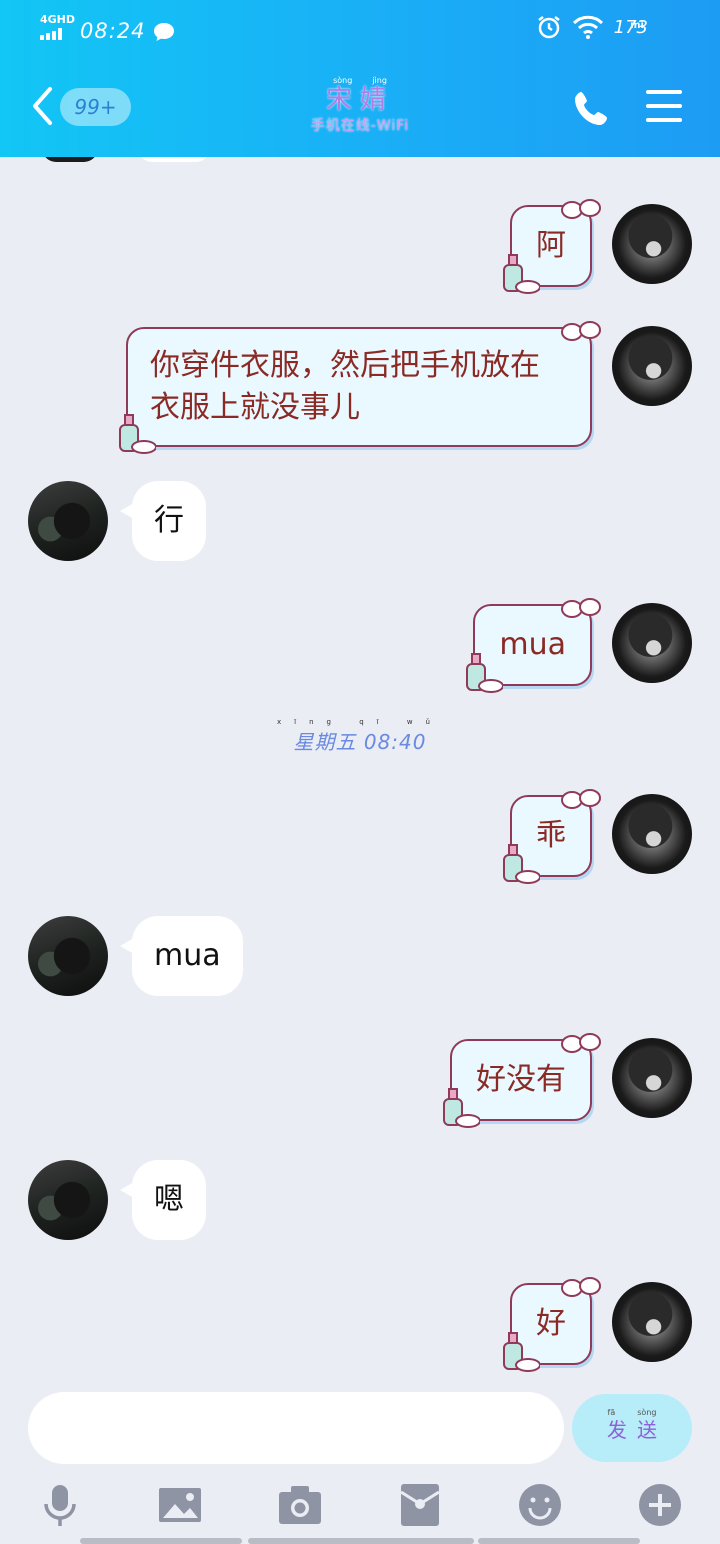 This screenshot has width=720, height=1544. Describe the element at coordinates (300, 1505) in the screenshot. I see `camera-icon` at that location.